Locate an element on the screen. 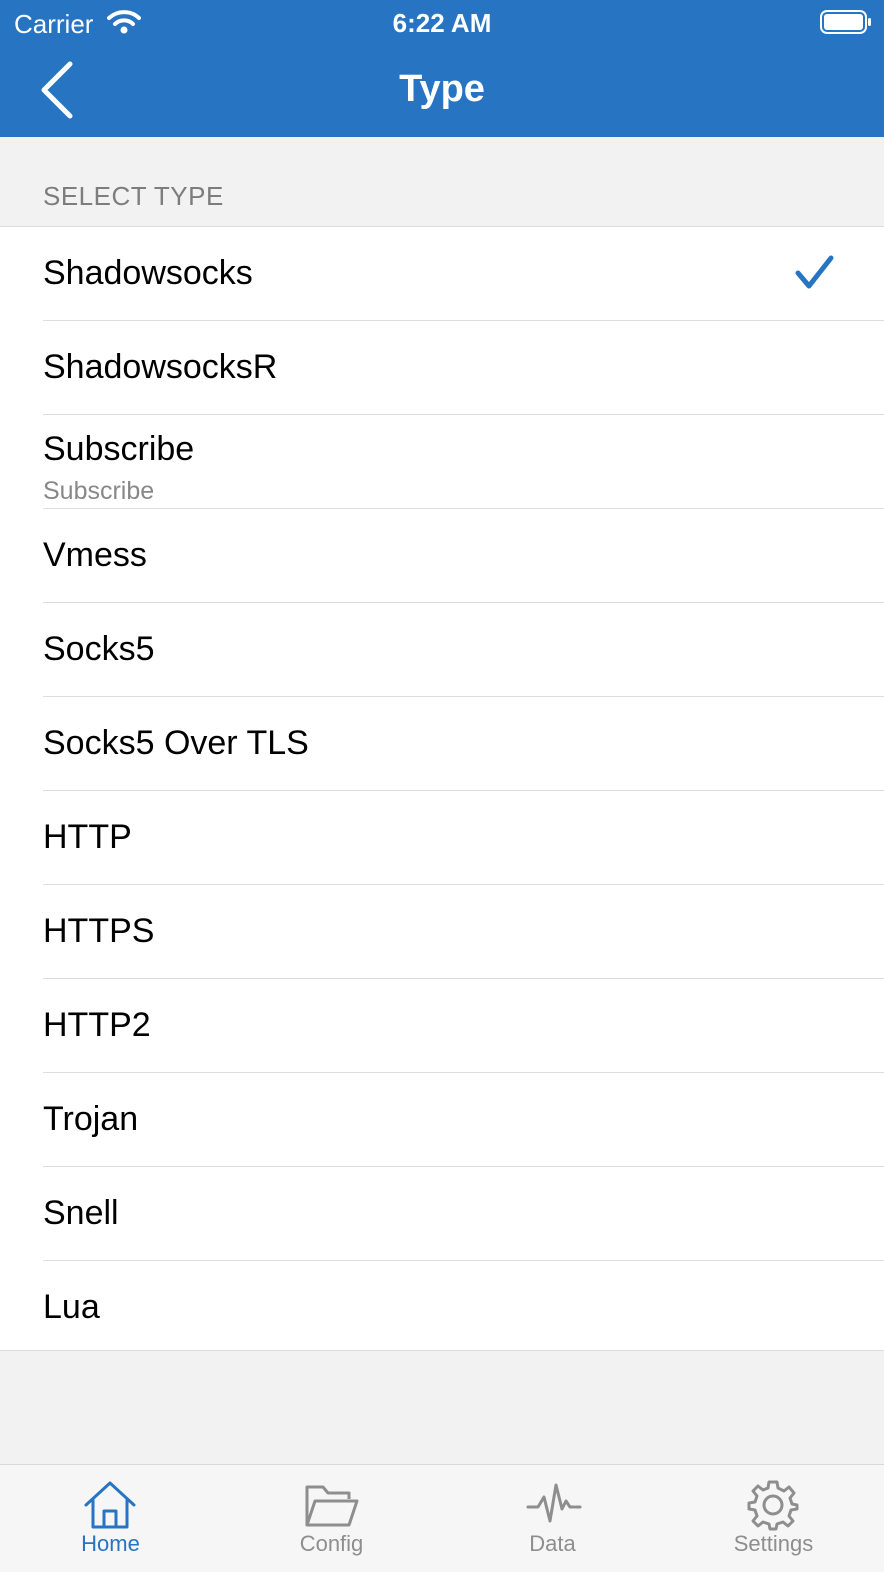 This screenshot has width=884, height=1572. type-label: Subscribe is located at coordinates (119, 449).